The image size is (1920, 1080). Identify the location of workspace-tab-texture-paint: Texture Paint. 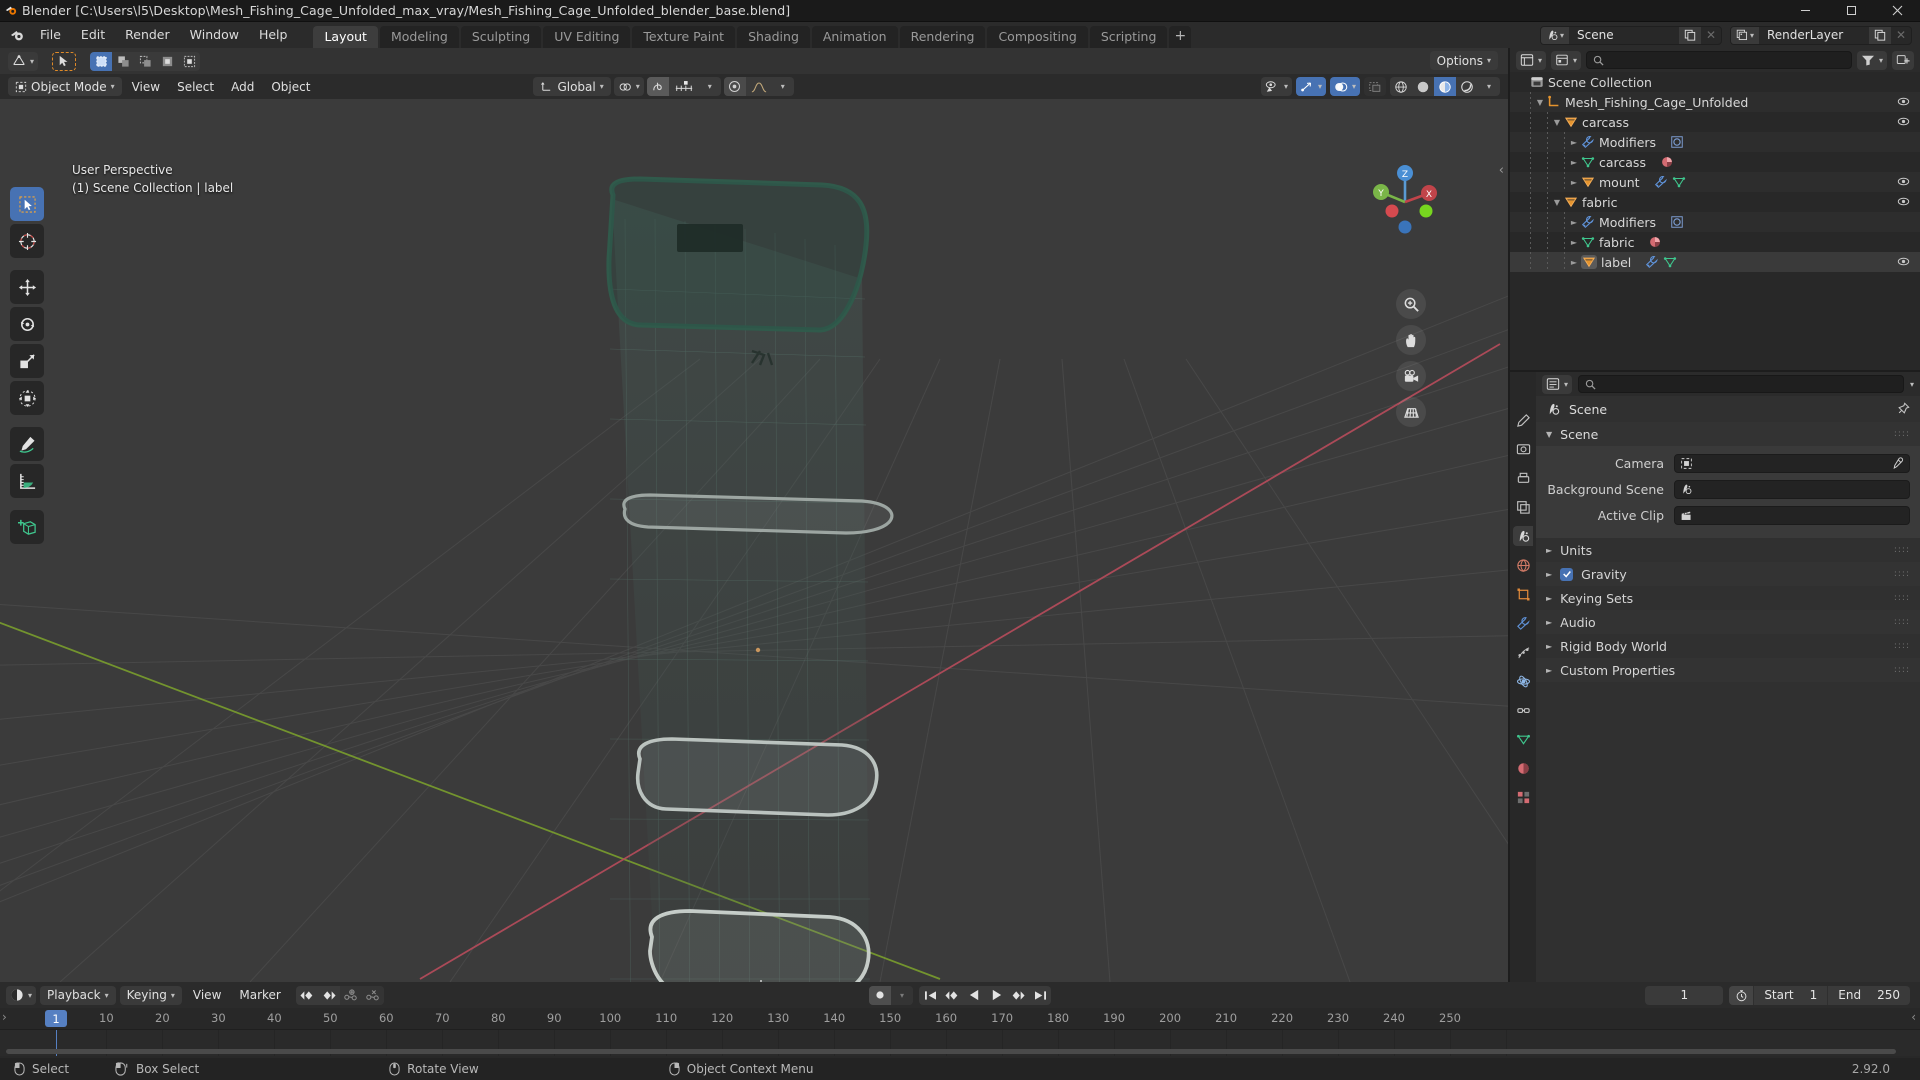
(684, 37).